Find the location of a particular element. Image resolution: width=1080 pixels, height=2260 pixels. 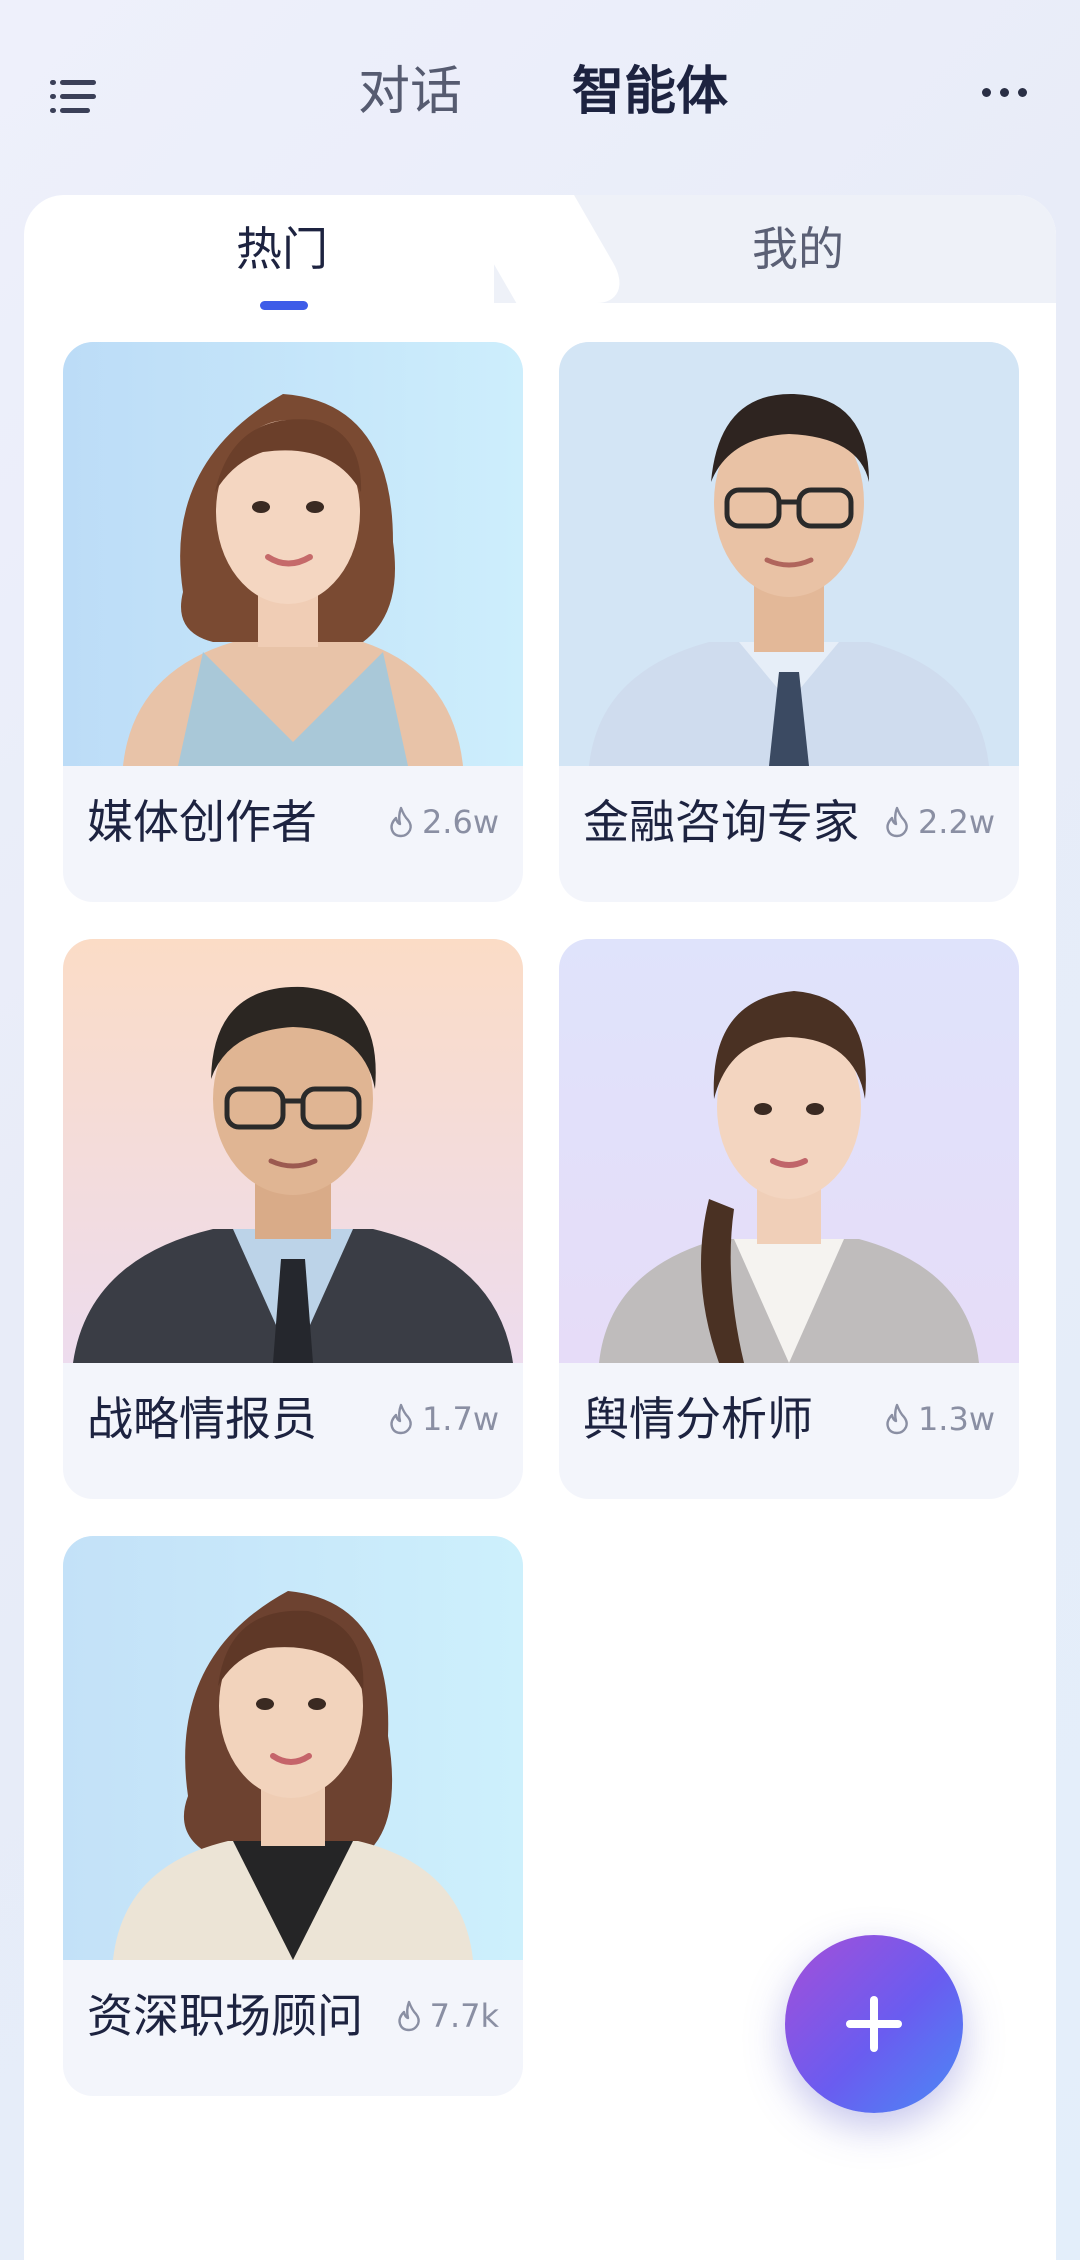

agent-heat-value: 1.3w is located at coordinates (956, 1419).